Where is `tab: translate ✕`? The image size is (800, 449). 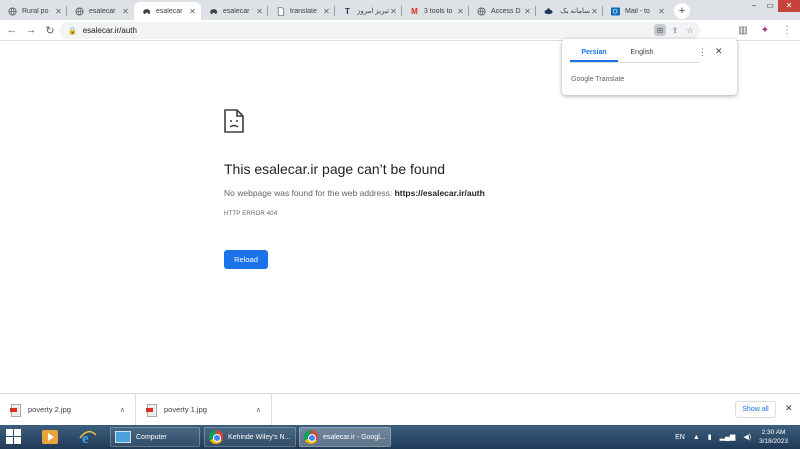 tab: translate ✕ is located at coordinates (301, 11).